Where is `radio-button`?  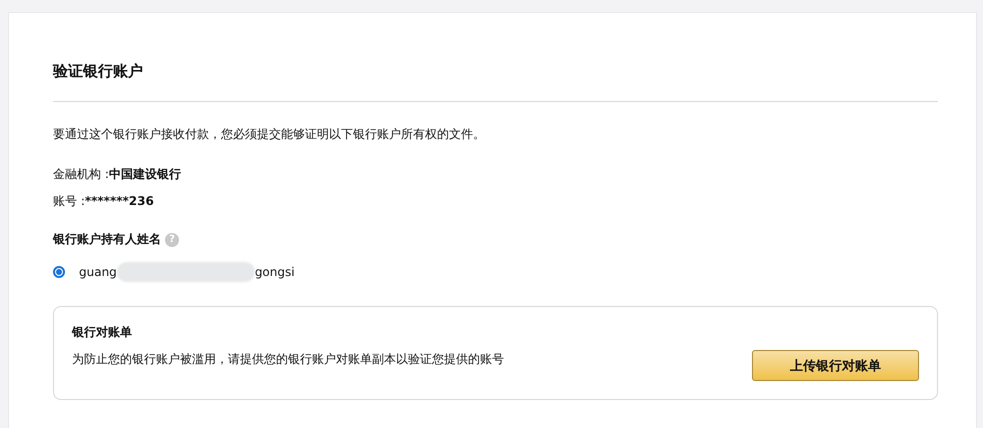 radio-button is located at coordinates (59, 272).